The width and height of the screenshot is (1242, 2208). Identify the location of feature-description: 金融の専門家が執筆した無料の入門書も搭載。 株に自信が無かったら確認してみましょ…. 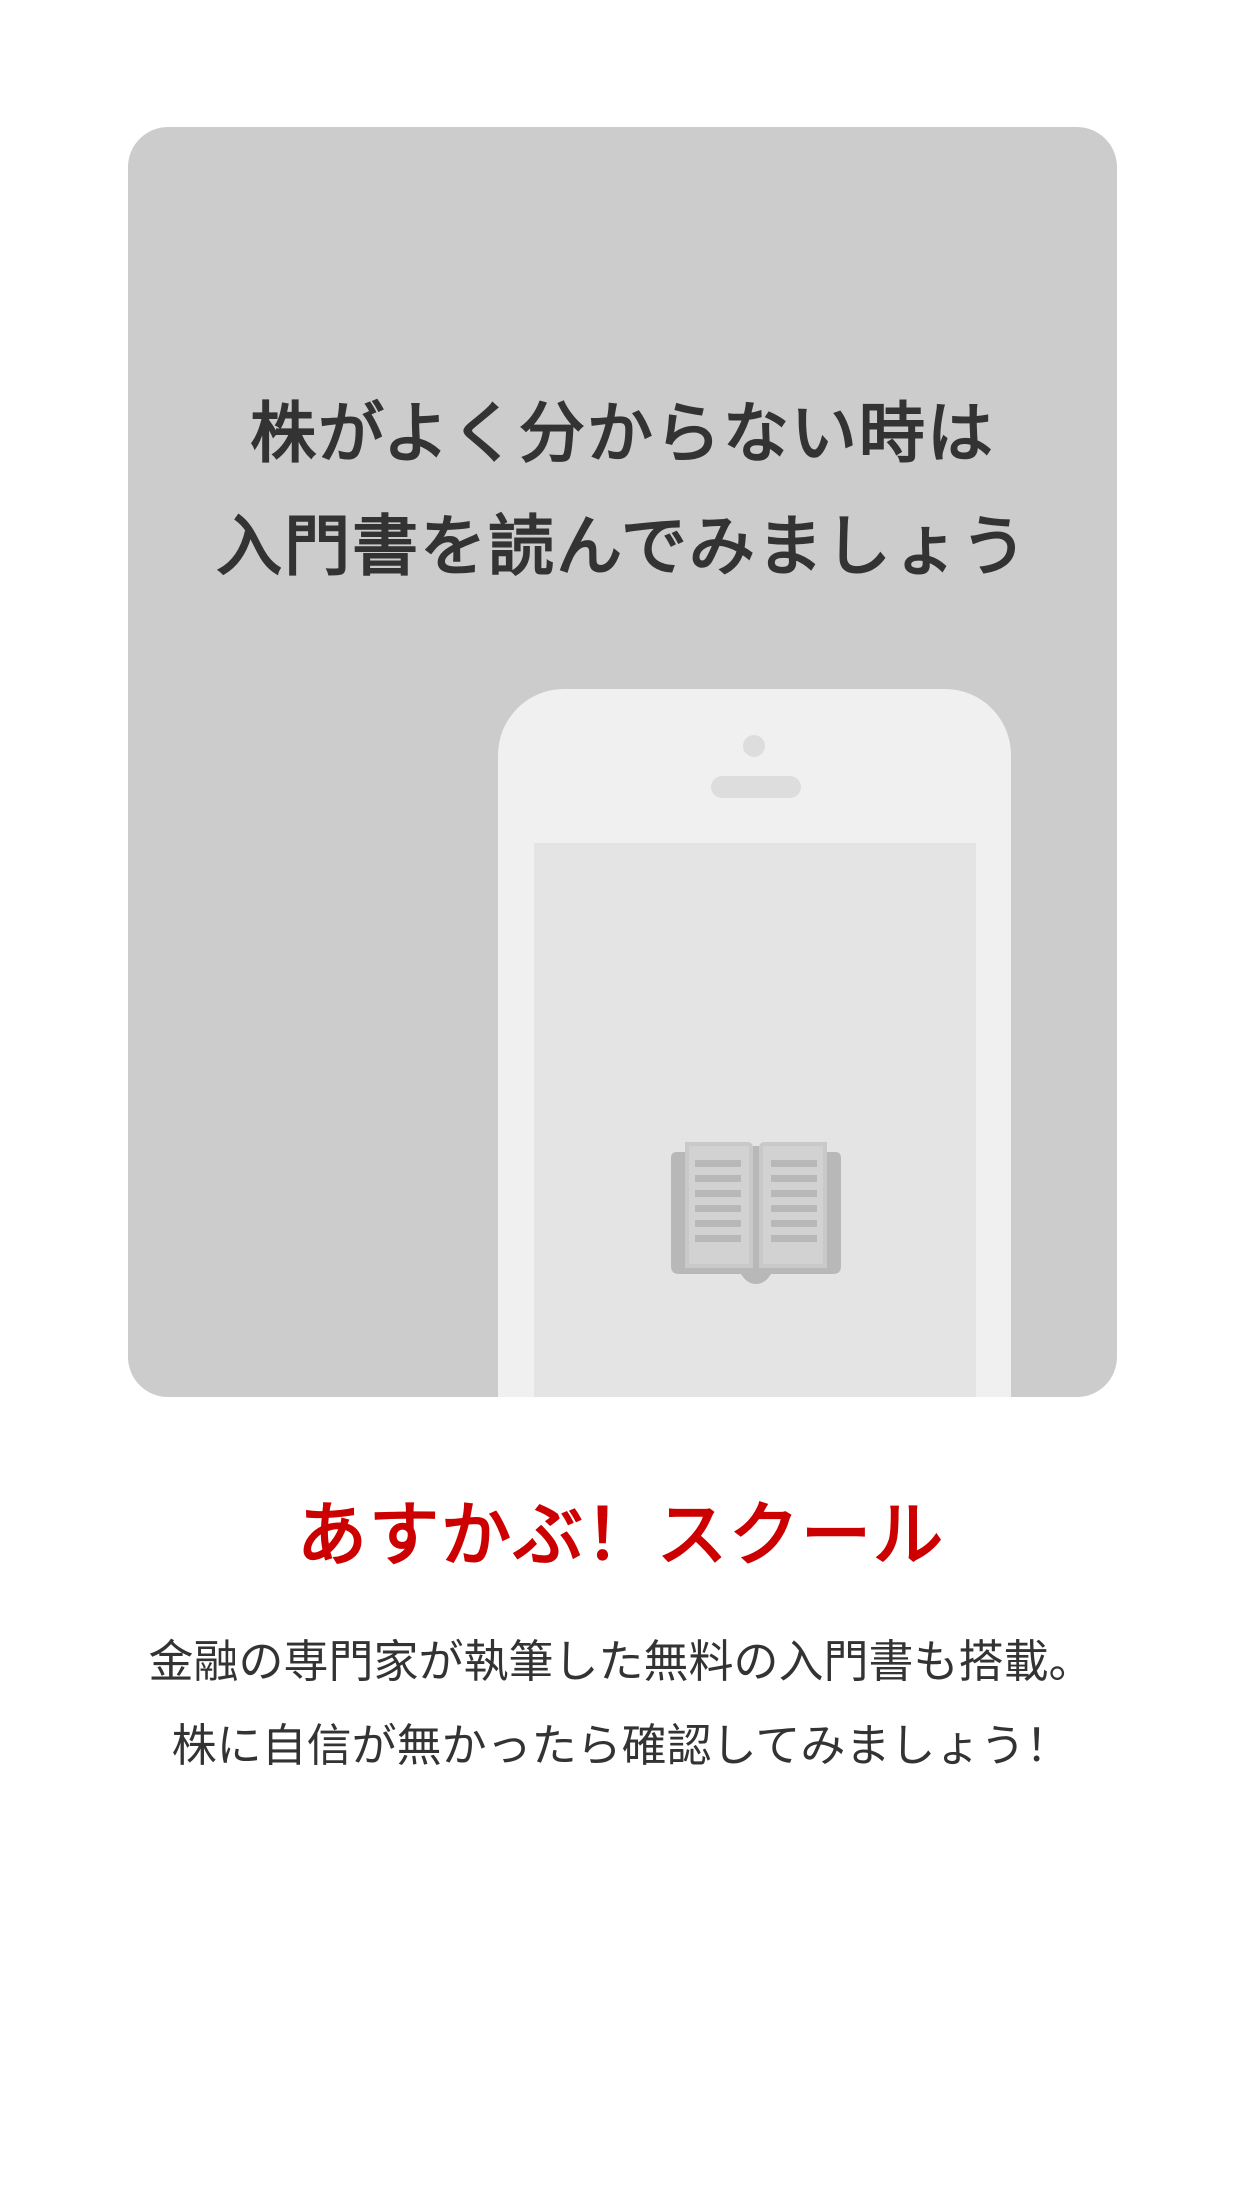
(621, 1704).